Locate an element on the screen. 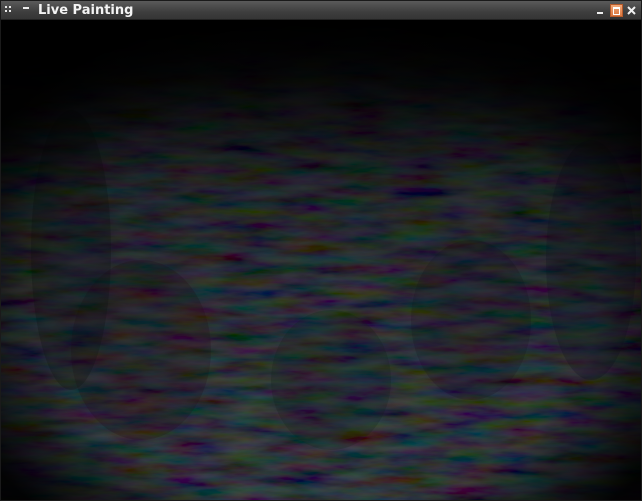 The image size is (642, 501). minimize-icon is located at coordinates (600, 10).